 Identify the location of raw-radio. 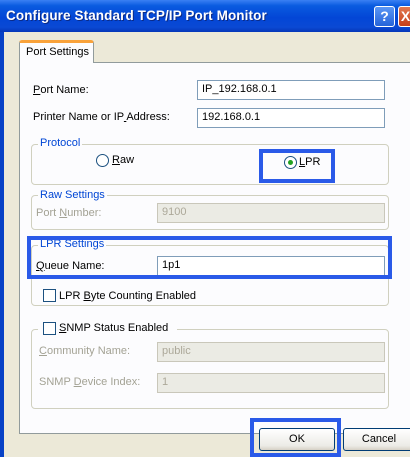
(102, 160).